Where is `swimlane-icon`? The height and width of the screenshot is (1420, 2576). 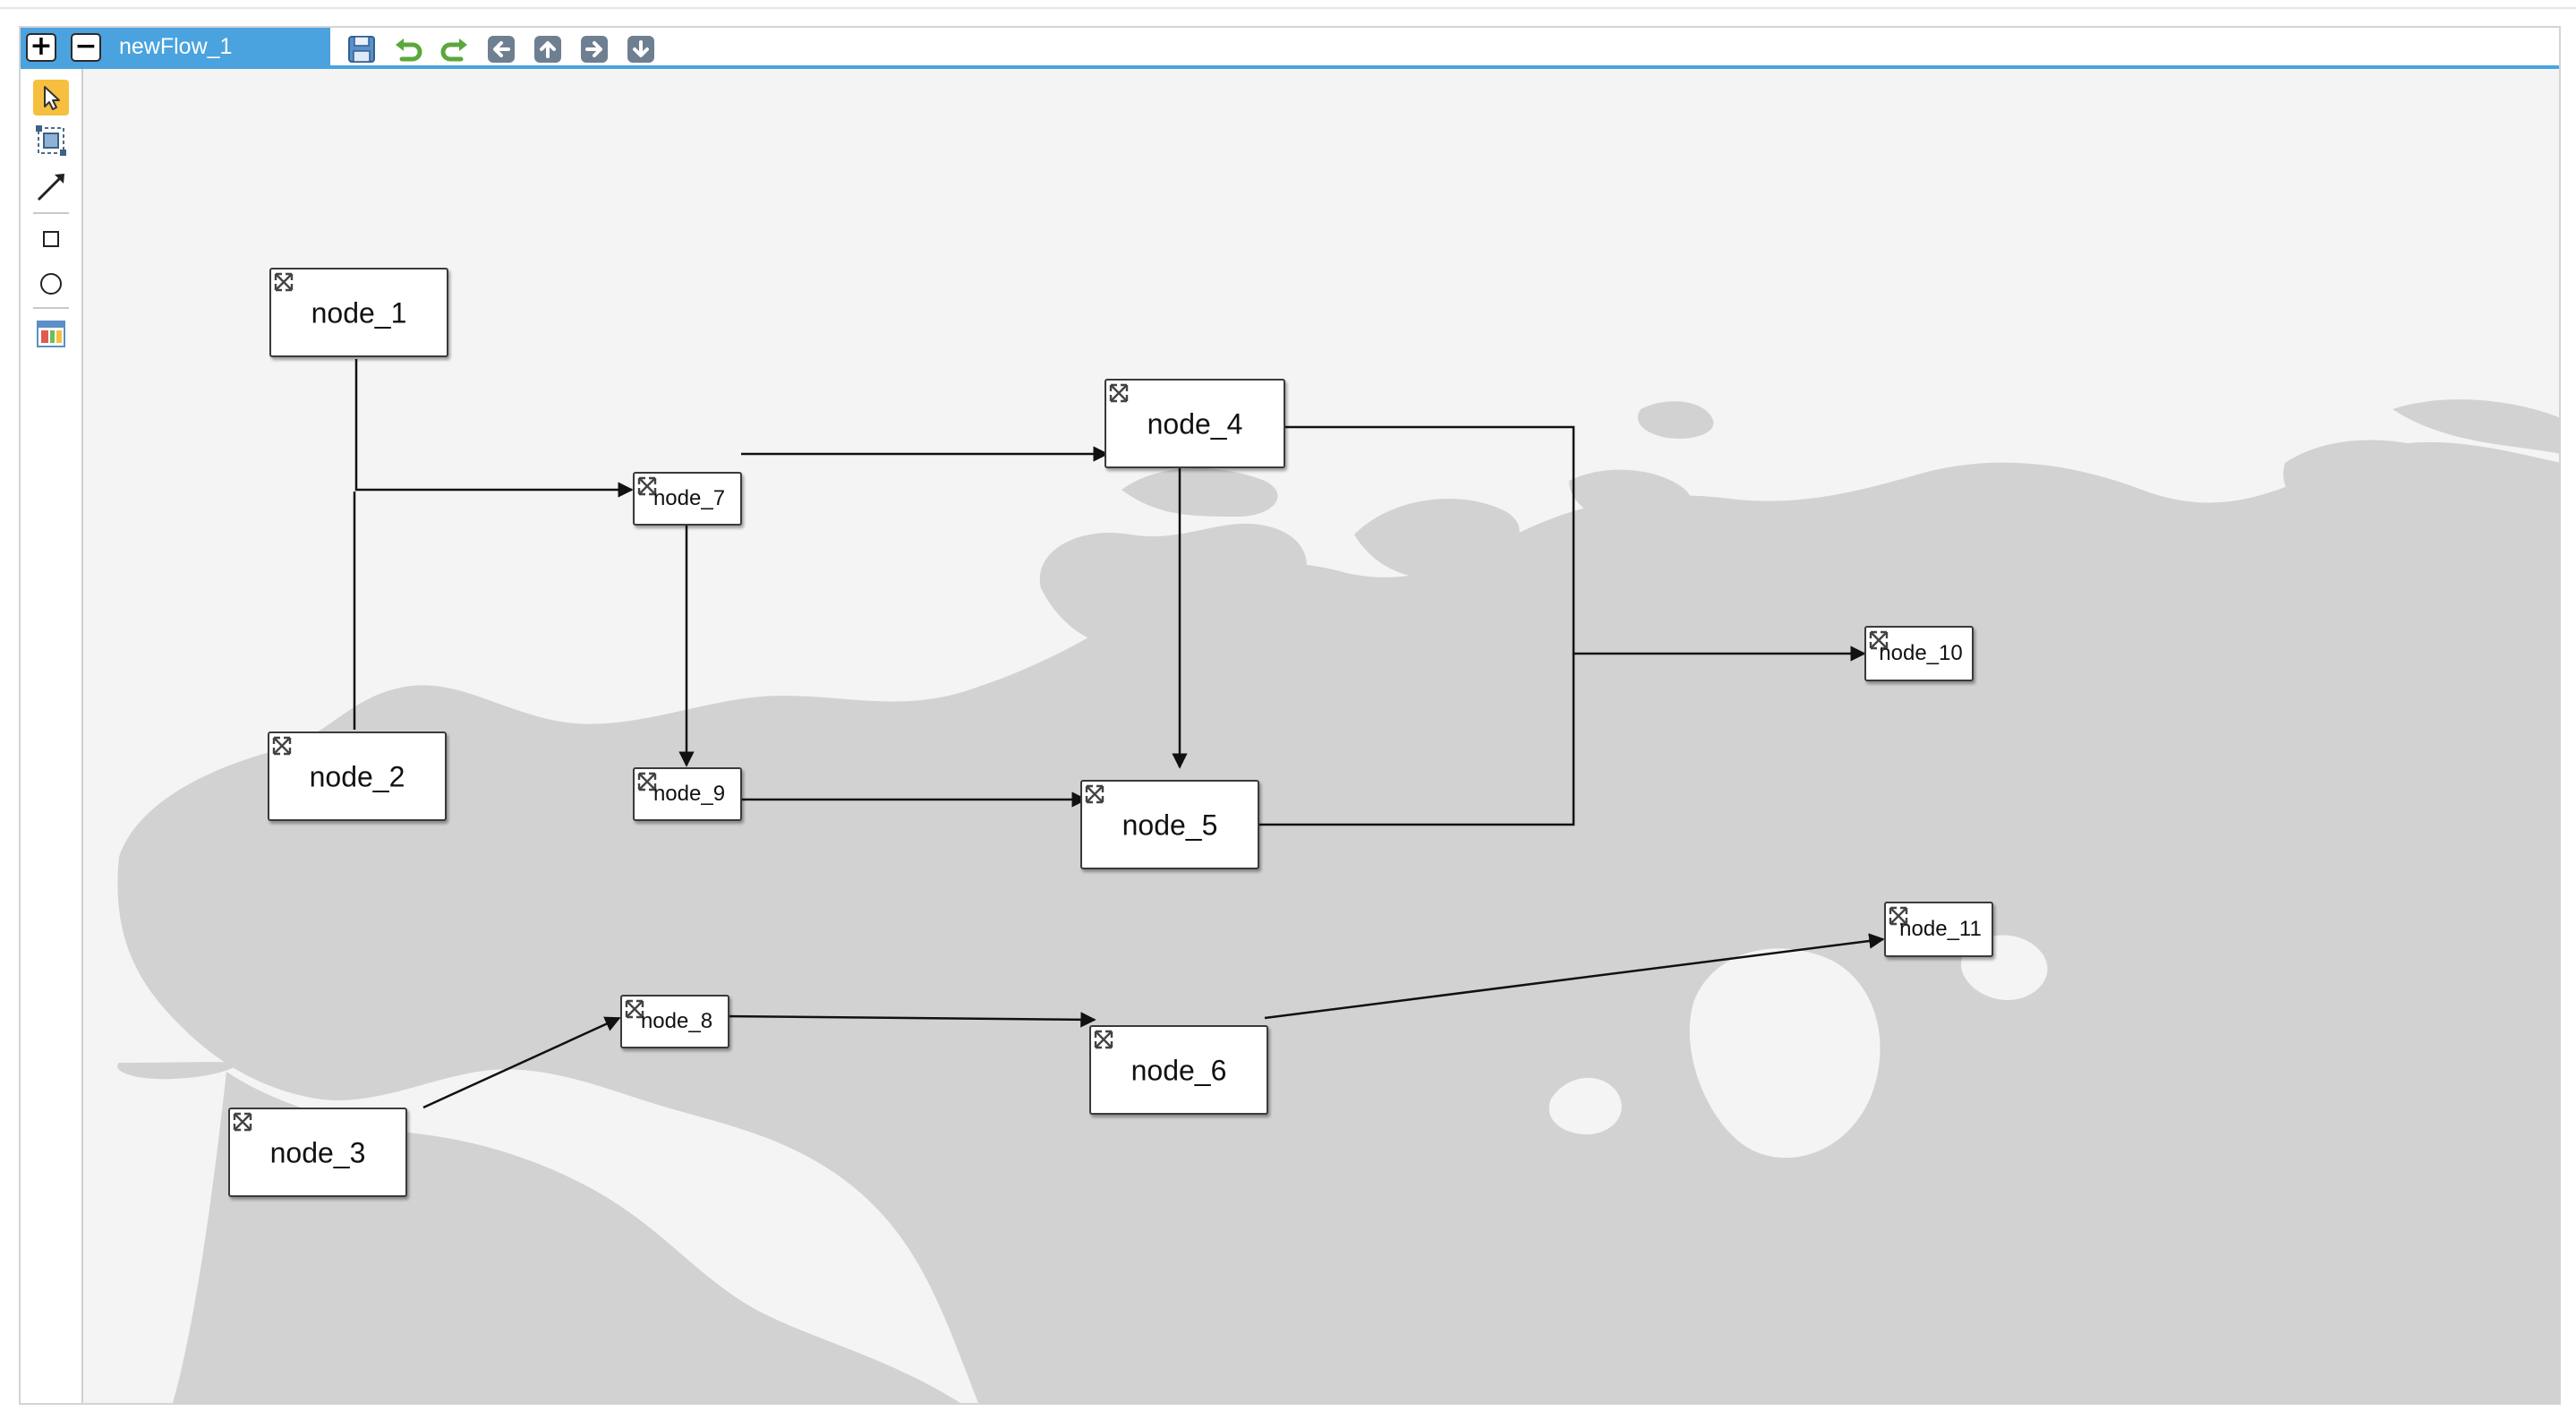 swimlane-icon is located at coordinates (51, 334).